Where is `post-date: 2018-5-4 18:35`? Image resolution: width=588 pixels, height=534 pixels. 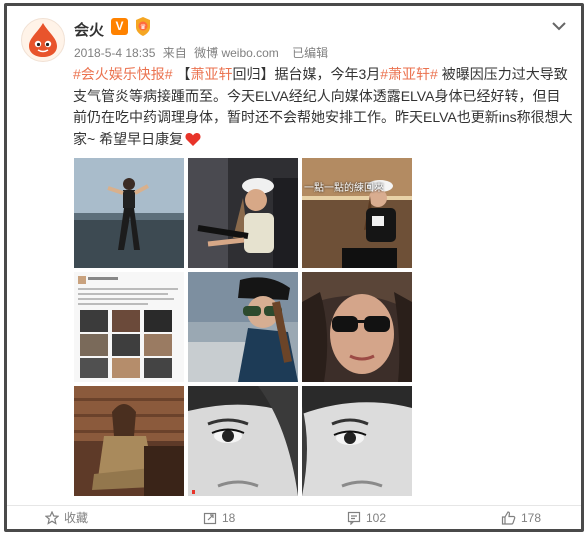
post-date: 2018-5-4 18:35 is located at coordinates (114, 53).